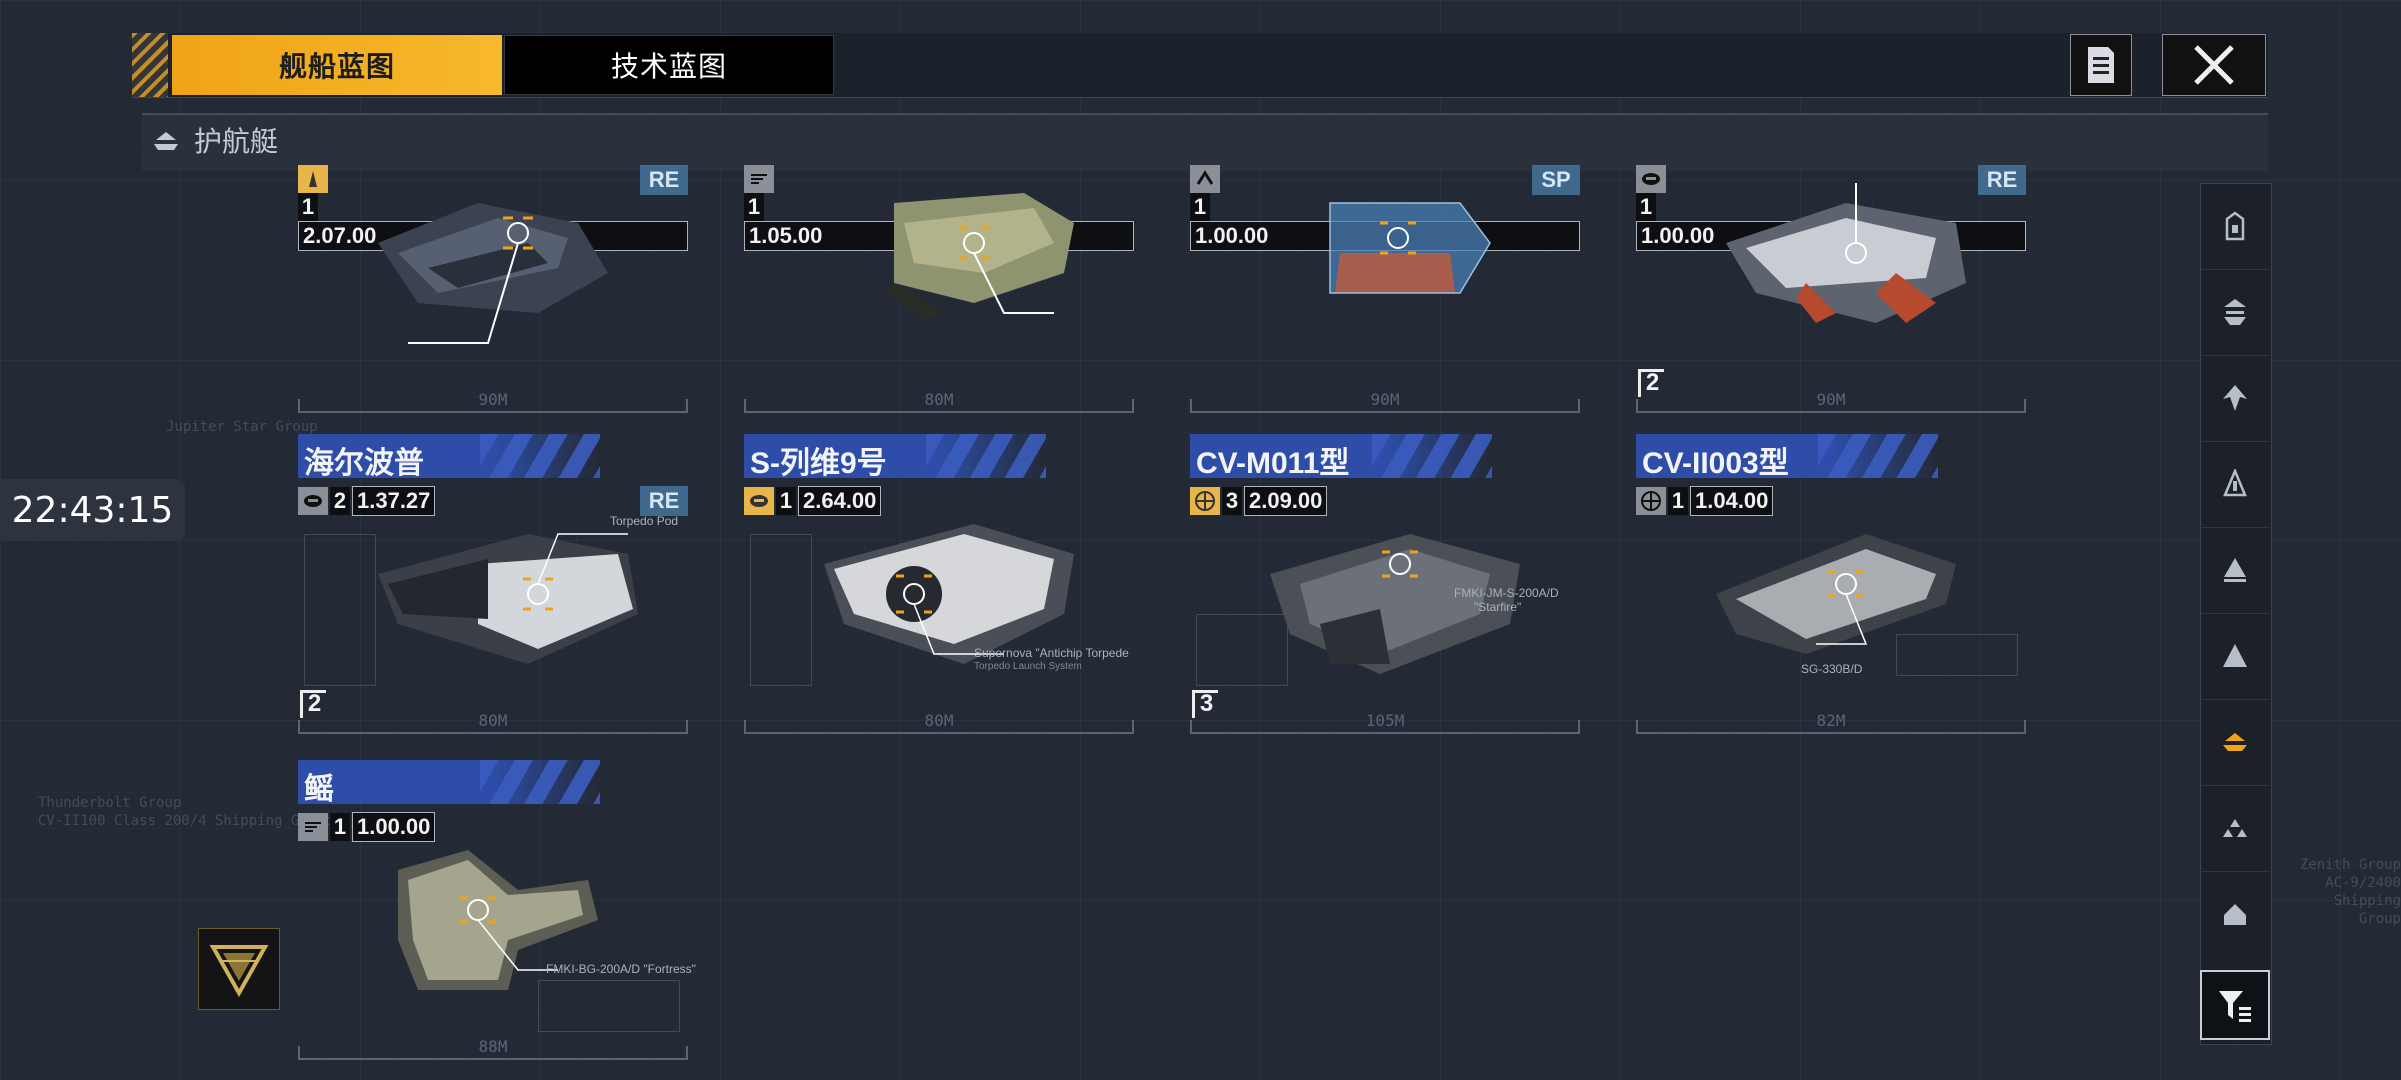 The height and width of the screenshot is (1080, 2401). I want to click on annotation: FMKI-JM-S-200A/D "Starfire", so click(1506, 600).